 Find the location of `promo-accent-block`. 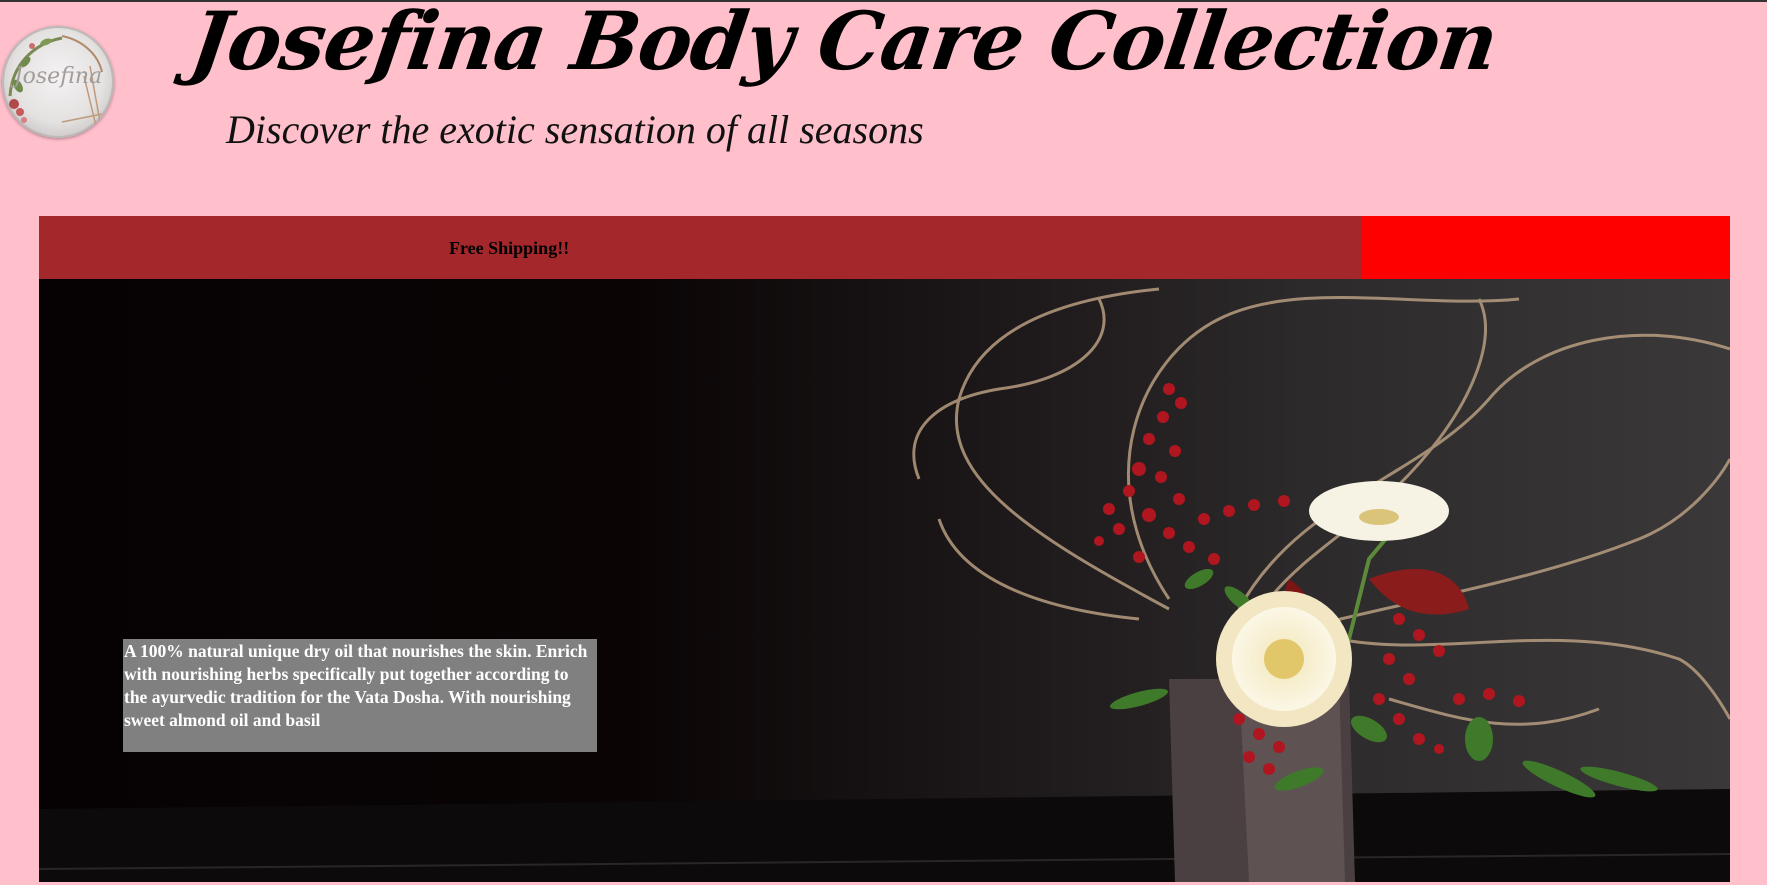

promo-accent-block is located at coordinates (1545, 247).